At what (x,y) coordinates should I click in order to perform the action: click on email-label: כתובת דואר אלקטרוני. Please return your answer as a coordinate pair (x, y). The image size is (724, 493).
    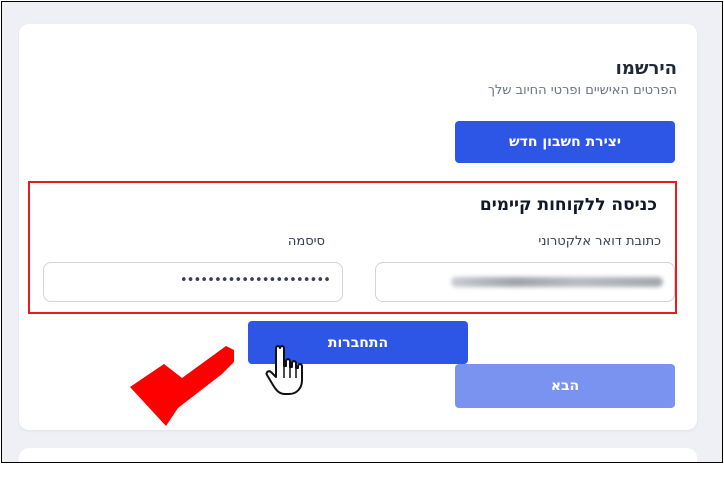
    Looking at the image, I should click on (599, 241).